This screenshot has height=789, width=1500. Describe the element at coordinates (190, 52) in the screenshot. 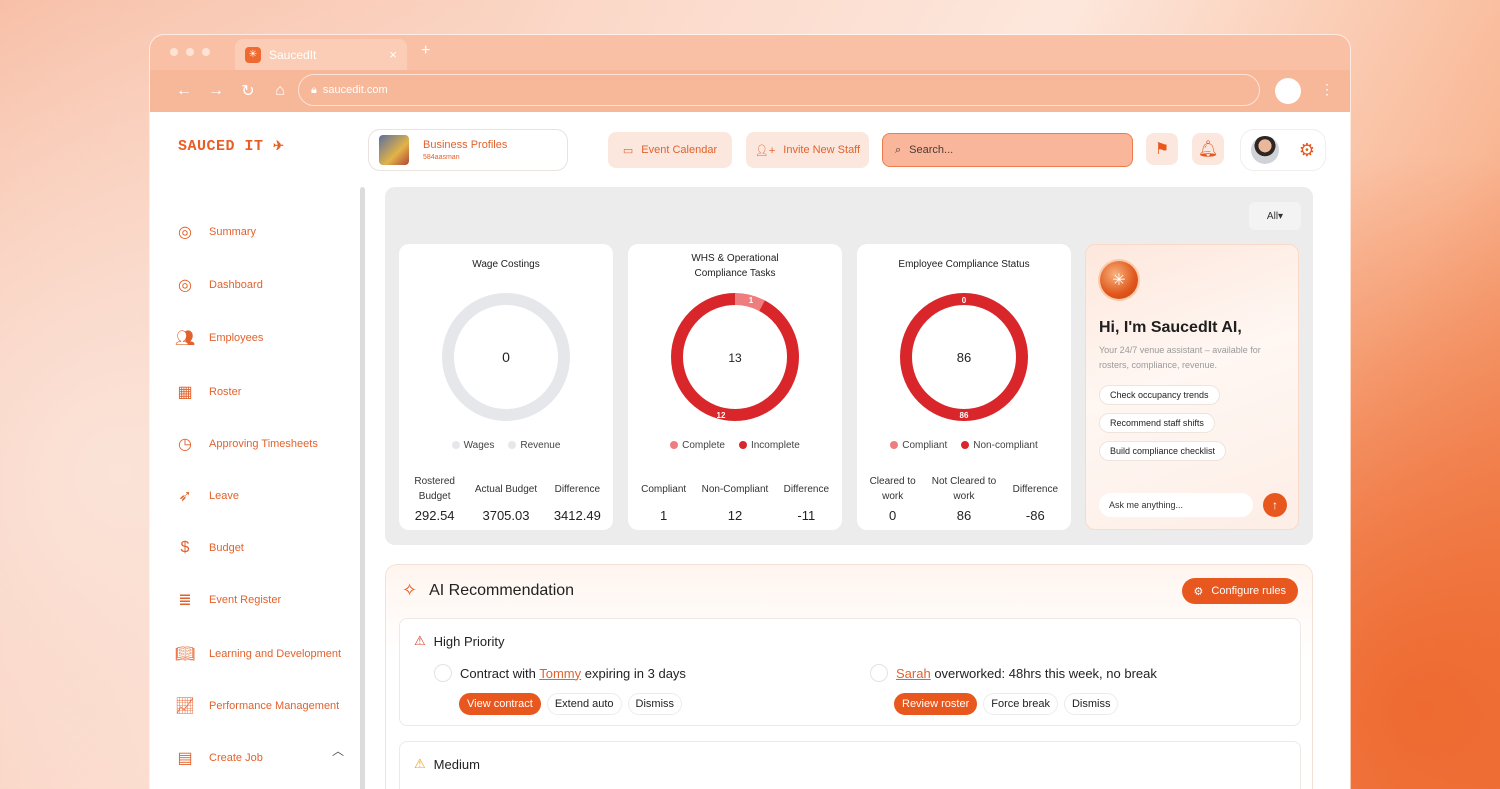

I see `window-controls` at that location.